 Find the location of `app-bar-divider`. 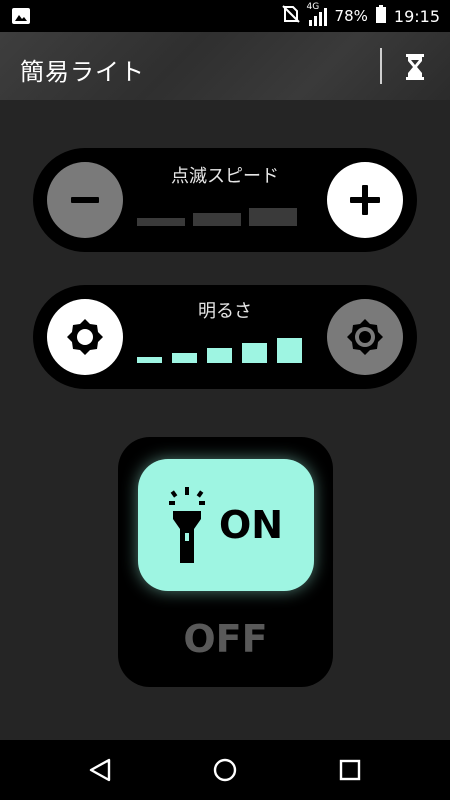

app-bar-divider is located at coordinates (381, 66).